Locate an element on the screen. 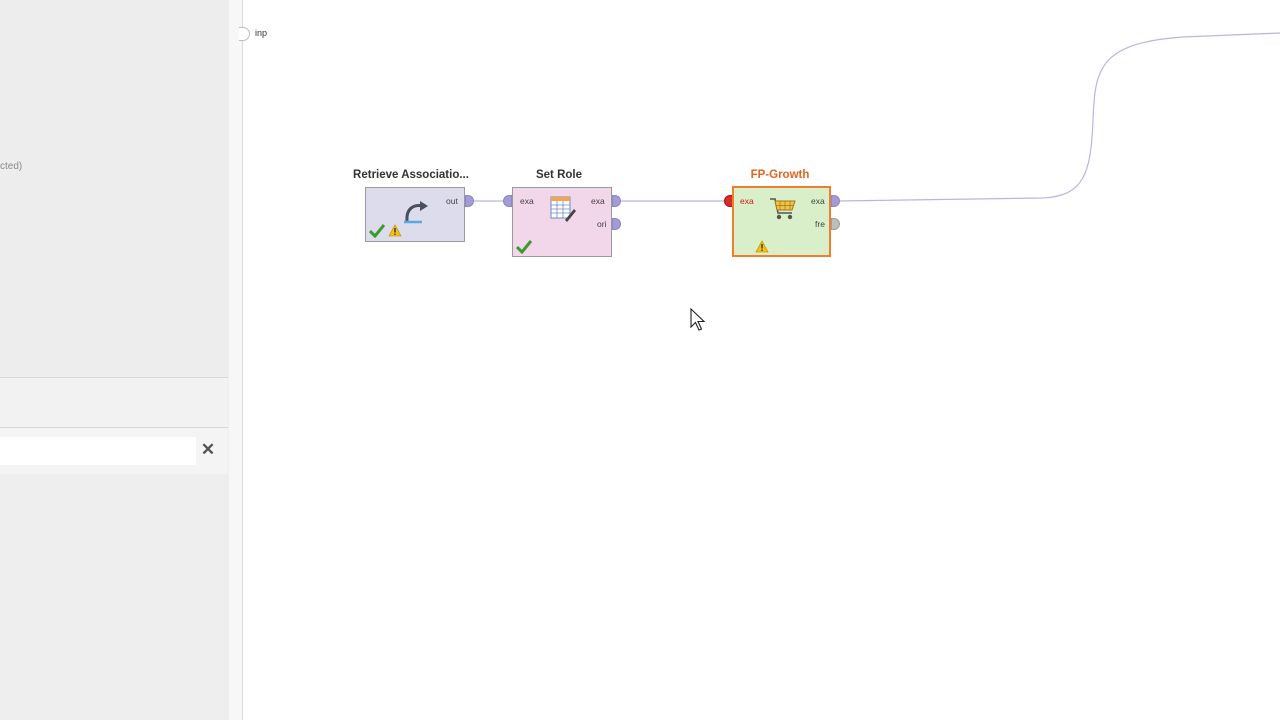  shopping-cart-icon is located at coordinates (783, 209).